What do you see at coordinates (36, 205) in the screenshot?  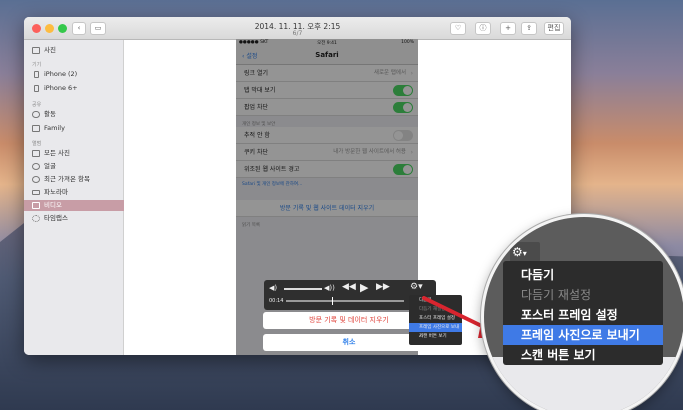 I see `video-icon` at bounding box center [36, 205].